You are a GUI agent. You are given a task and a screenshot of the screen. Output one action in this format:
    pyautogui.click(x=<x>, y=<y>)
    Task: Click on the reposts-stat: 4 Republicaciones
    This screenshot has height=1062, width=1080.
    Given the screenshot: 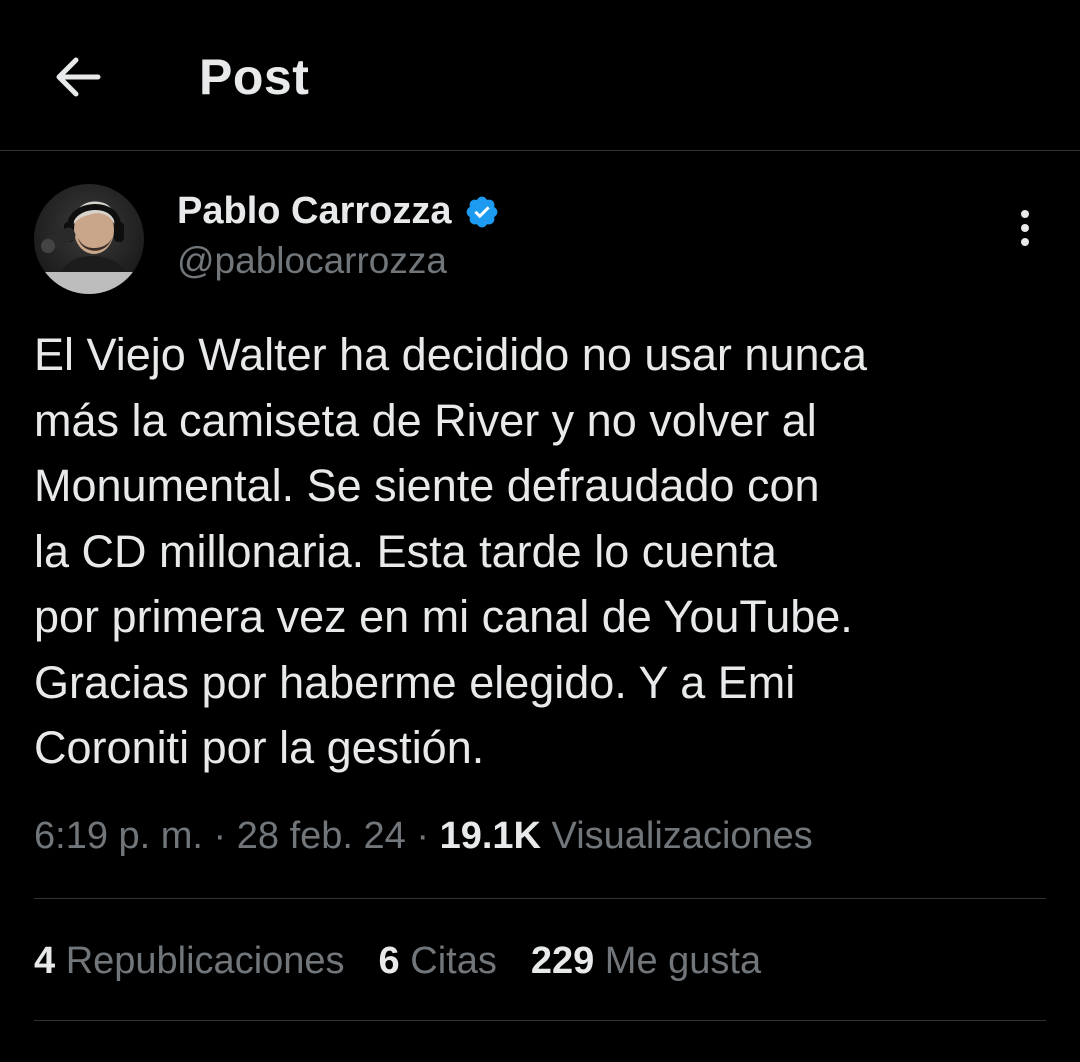 What is the action you would take?
    pyautogui.click(x=189, y=961)
    